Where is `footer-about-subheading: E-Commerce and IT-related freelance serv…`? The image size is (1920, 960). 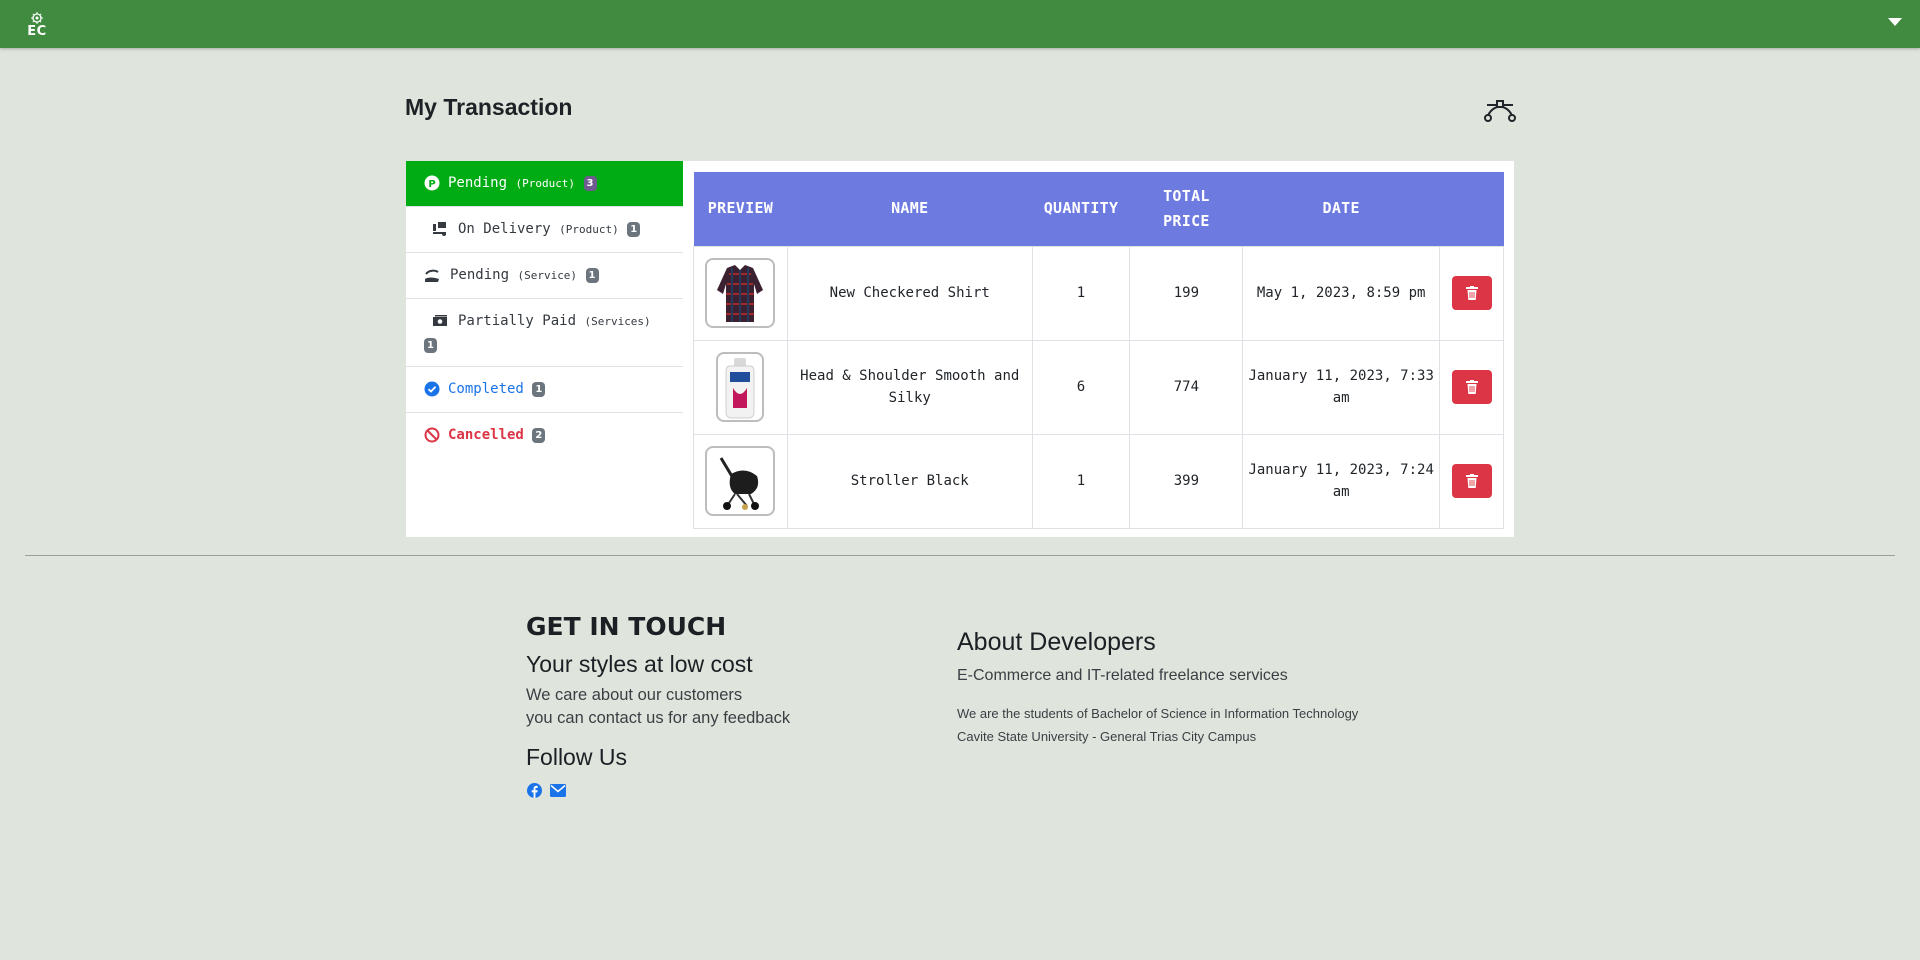 footer-about-subheading: E-Commerce and IT-related freelance serv… is located at coordinates (1122, 675).